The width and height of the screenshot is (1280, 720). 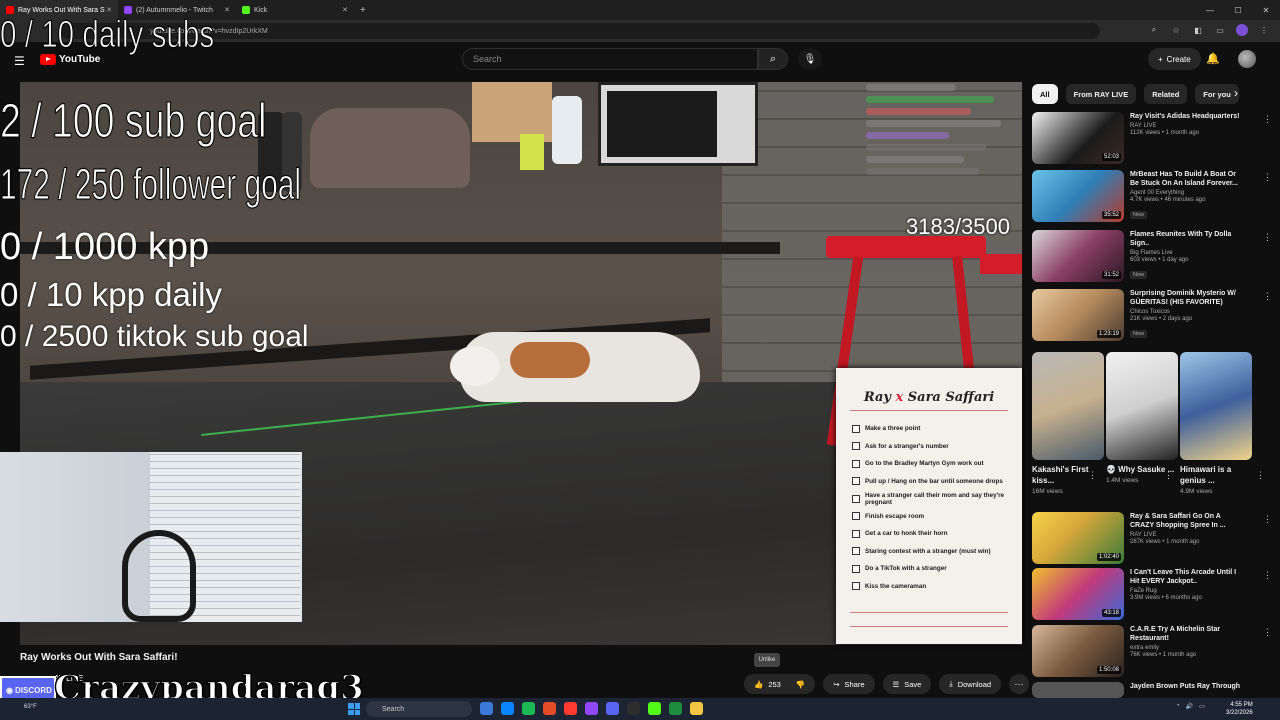 I want to click on kick-app-icon, so click(x=654, y=708).